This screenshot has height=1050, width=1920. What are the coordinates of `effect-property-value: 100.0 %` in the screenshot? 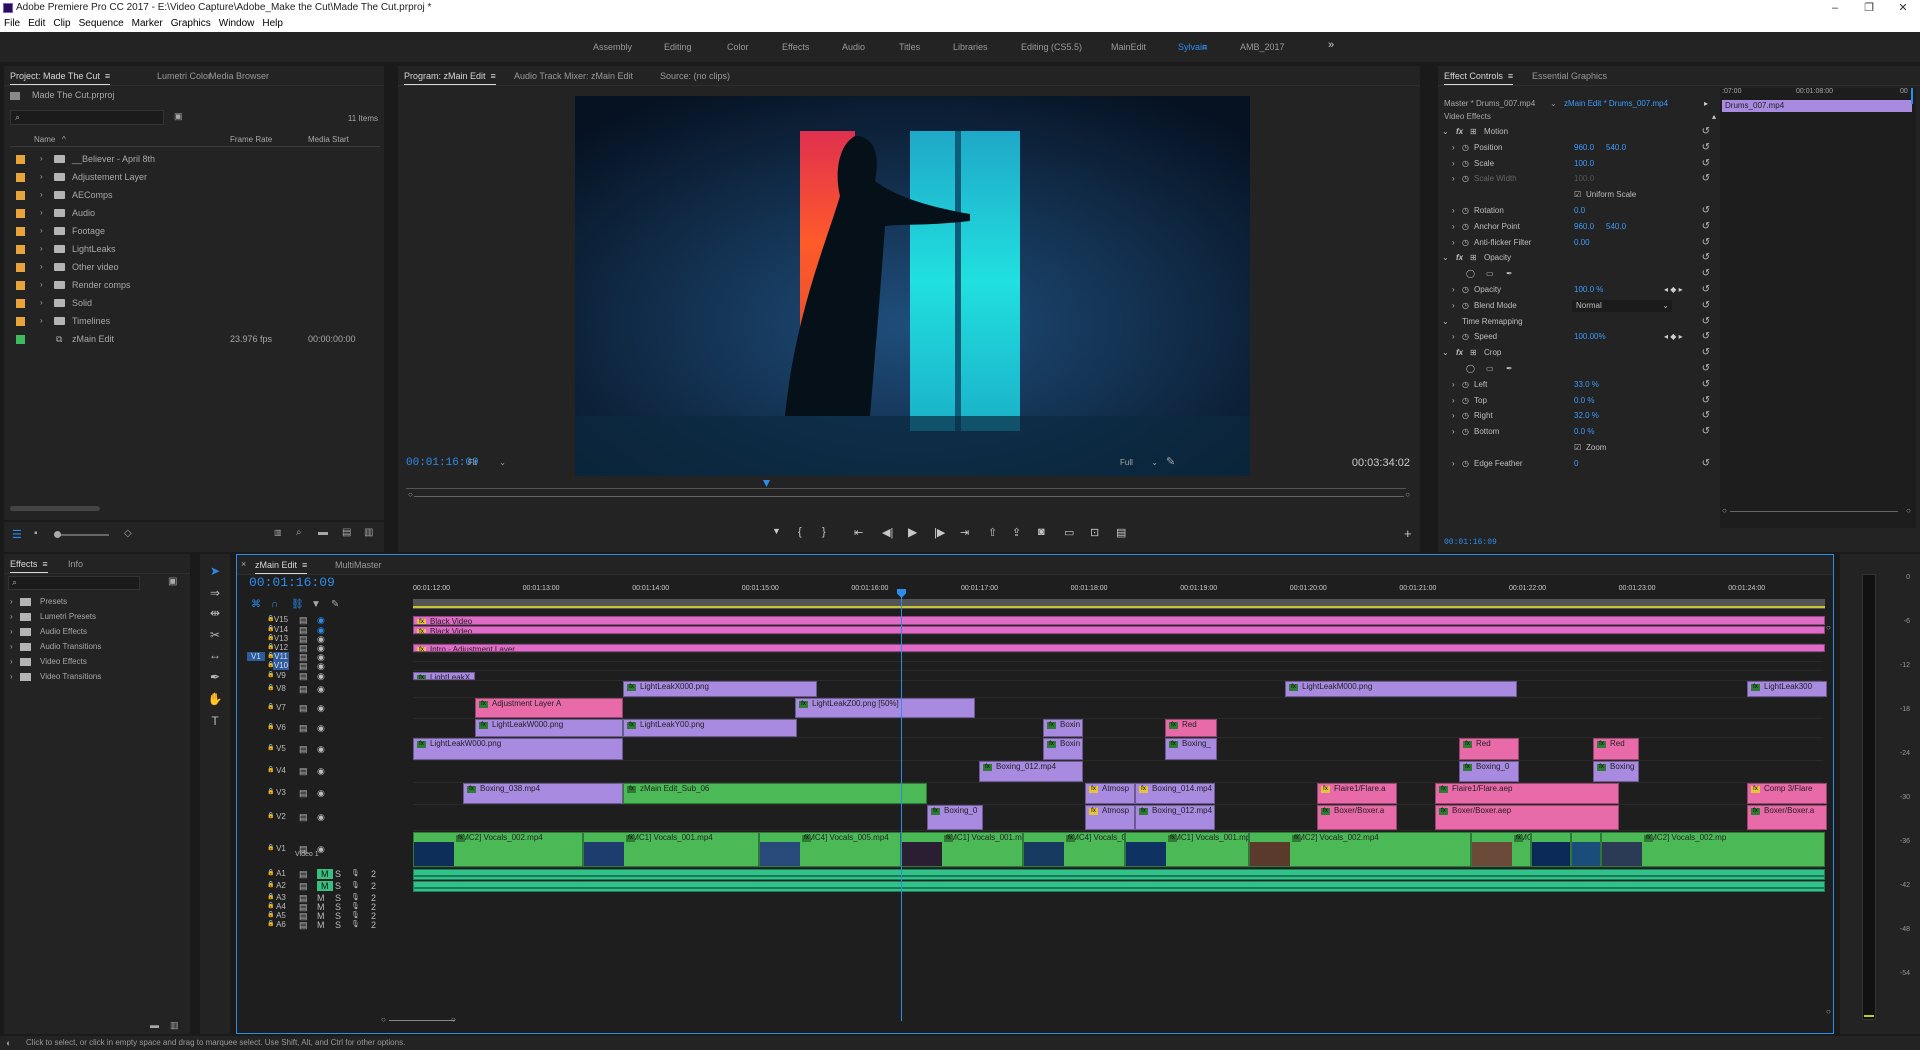 It's located at (1588, 290).